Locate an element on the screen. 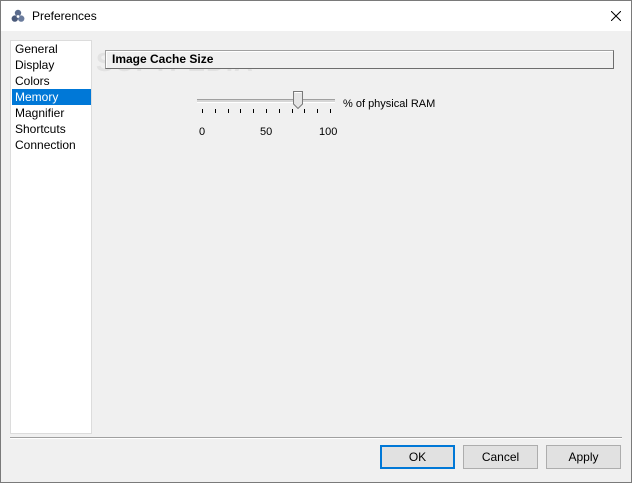  app-icon is located at coordinates (18, 15).